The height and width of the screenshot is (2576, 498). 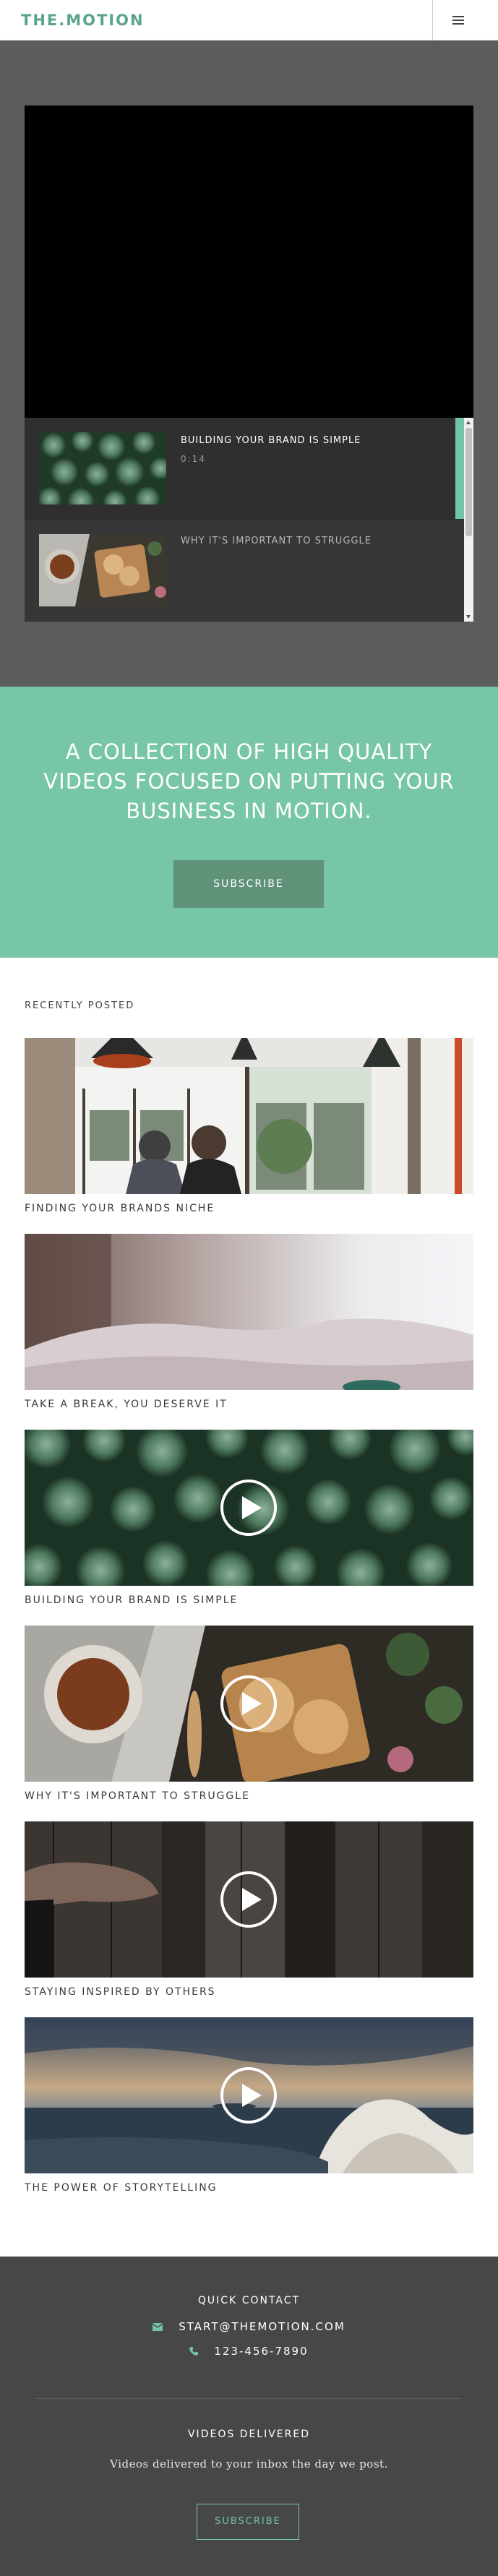 What do you see at coordinates (262, 2327) in the screenshot?
I see `email-text: START@THEMOTION.COM` at bounding box center [262, 2327].